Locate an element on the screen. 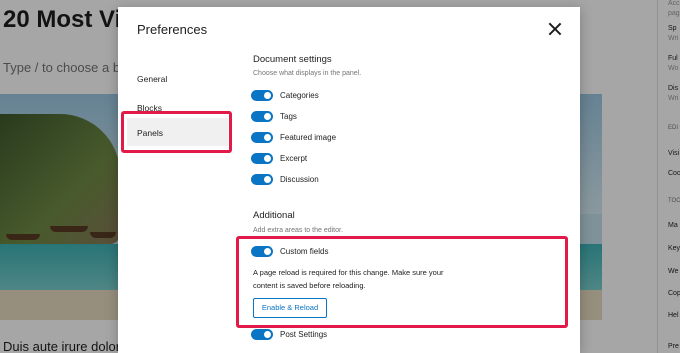 Image resolution: width=680 pixels, height=353 pixels. section-subtitle: Add extra areas to the editor. is located at coordinates (298, 230).